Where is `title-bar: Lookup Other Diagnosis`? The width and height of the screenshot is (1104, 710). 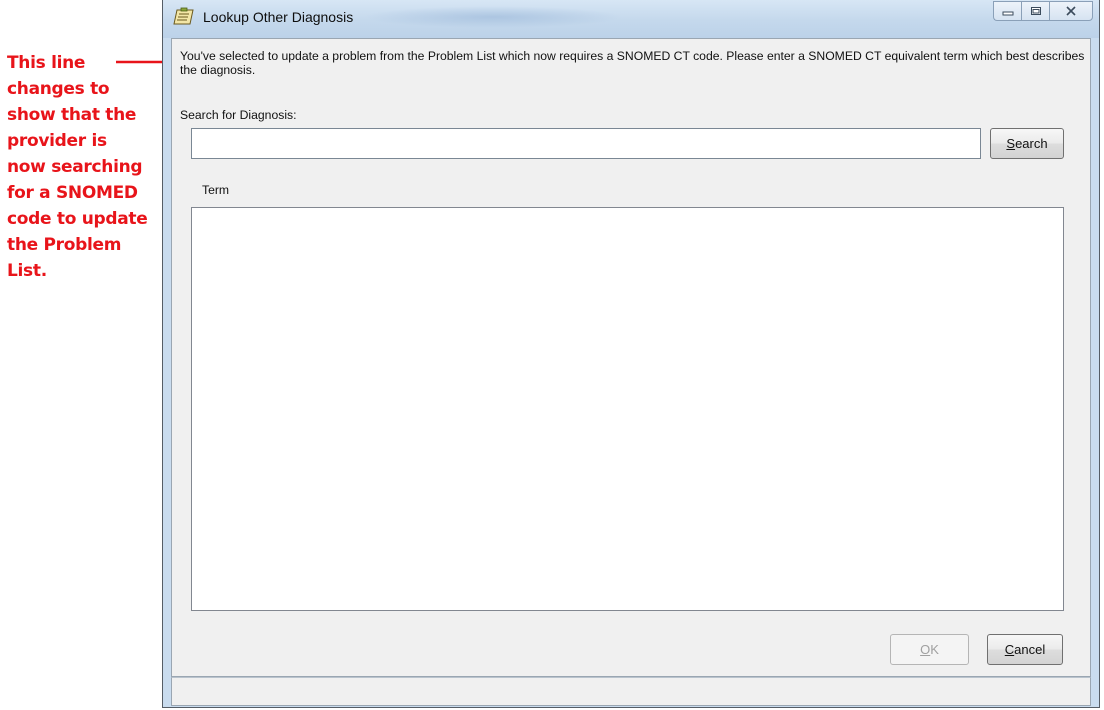
title-bar: Lookup Other Diagnosis is located at coordinates (631, 19).